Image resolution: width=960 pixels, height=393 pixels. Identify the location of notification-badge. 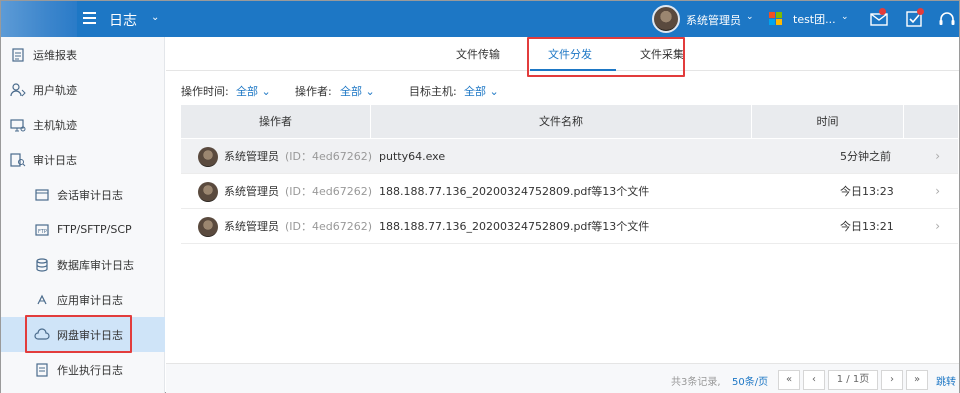
(882, 11).